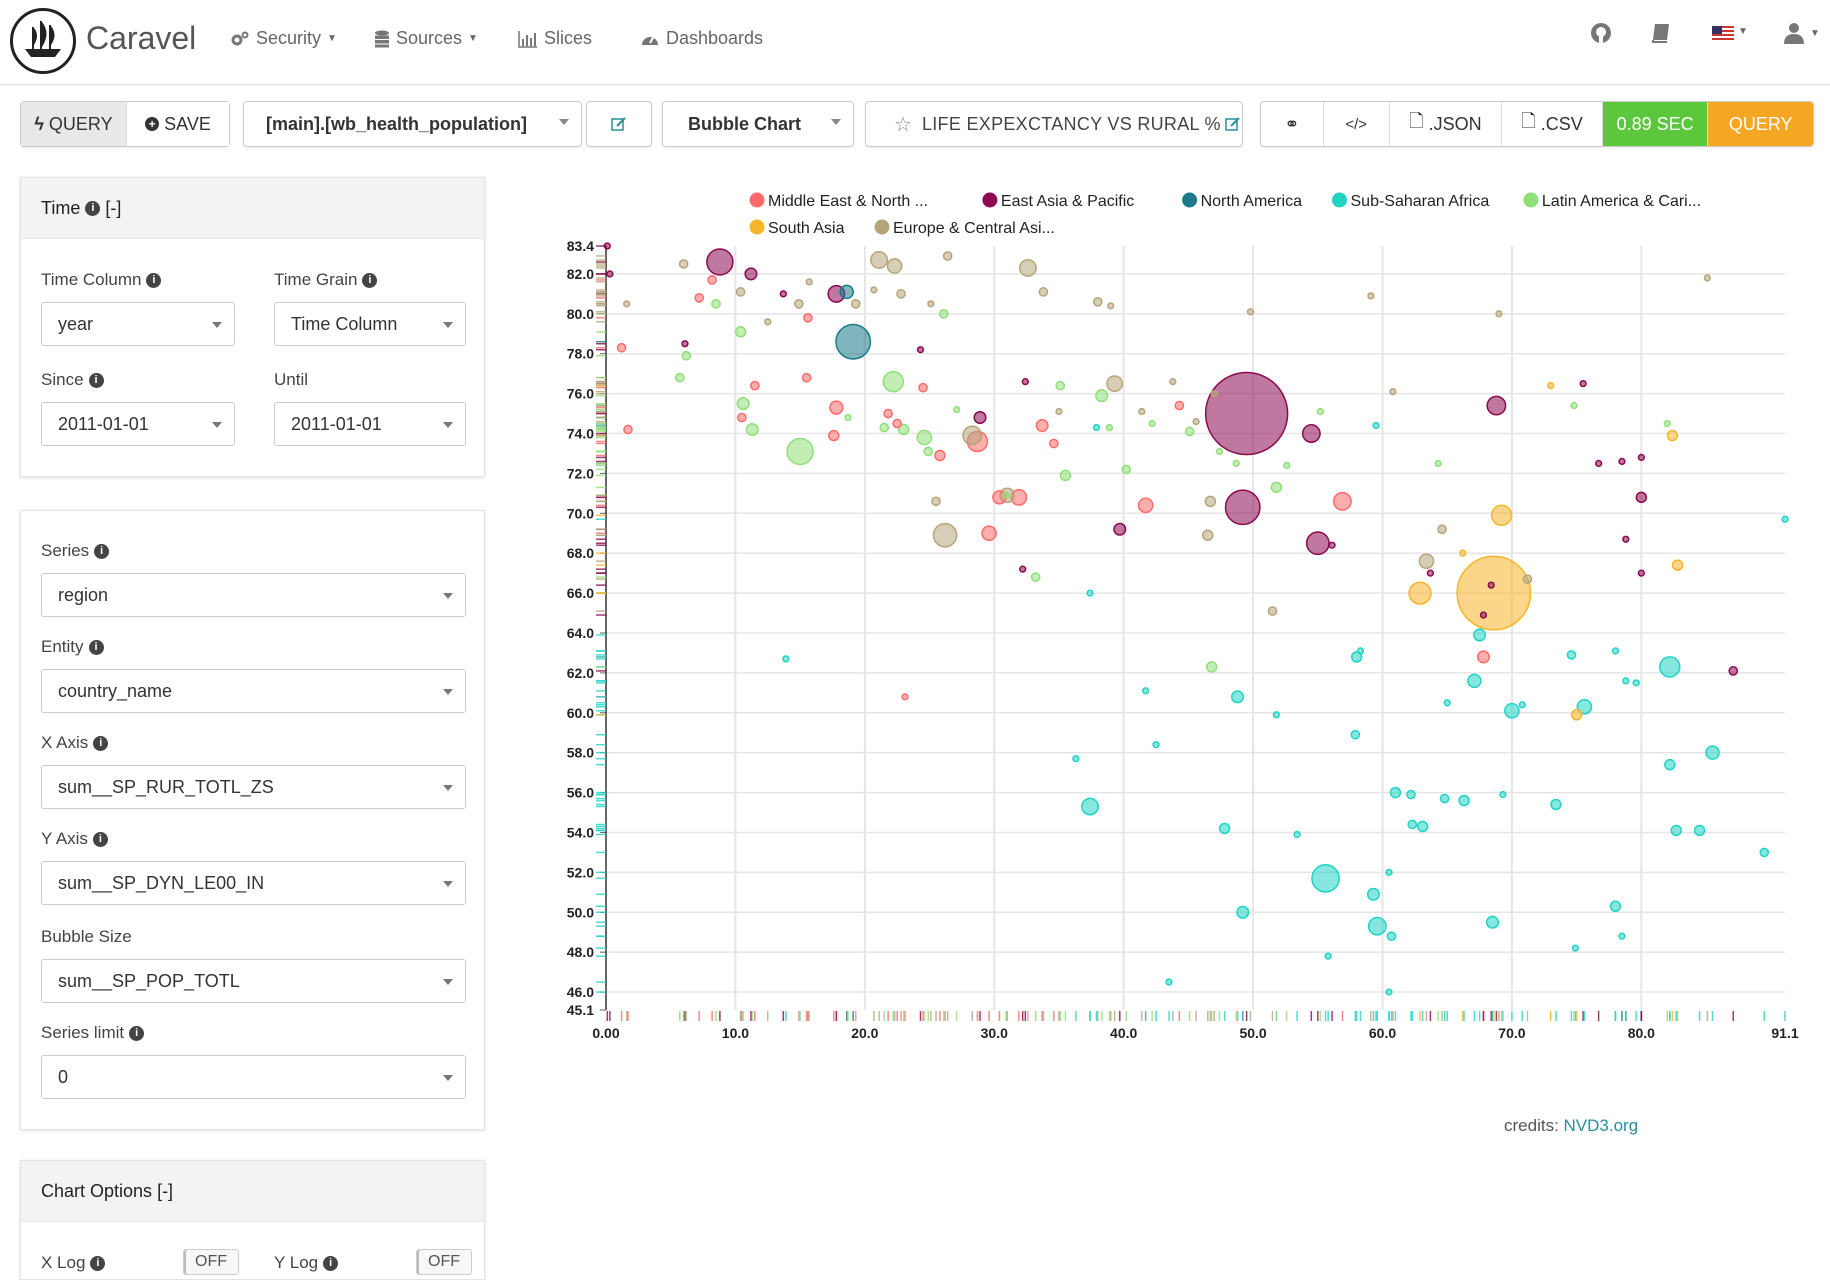  I want to click on file-text-icon: 🗋, so click(1528, 121).